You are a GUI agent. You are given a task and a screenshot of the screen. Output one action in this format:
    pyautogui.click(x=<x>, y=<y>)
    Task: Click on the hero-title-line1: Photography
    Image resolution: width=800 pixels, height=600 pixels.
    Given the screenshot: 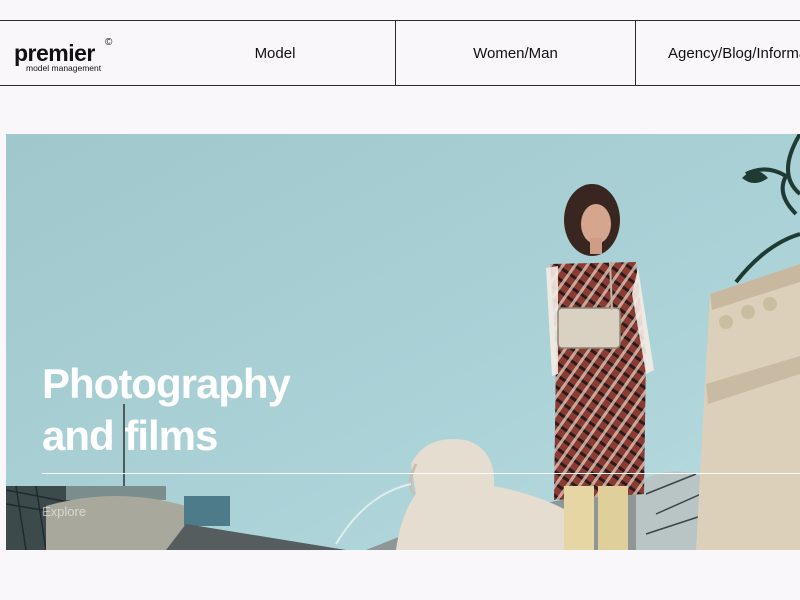 What is the action you would take?
    pyautogui.click(x=166, y=383)
    